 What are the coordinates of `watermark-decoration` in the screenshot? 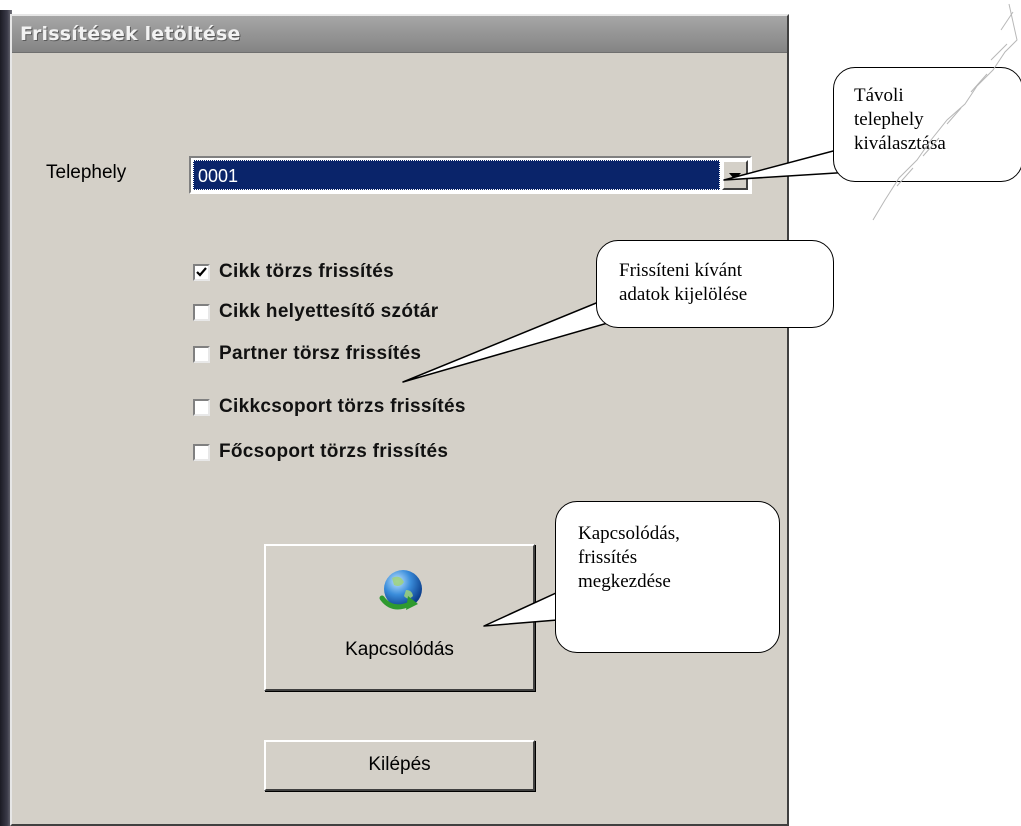 It's located at (945, 112).